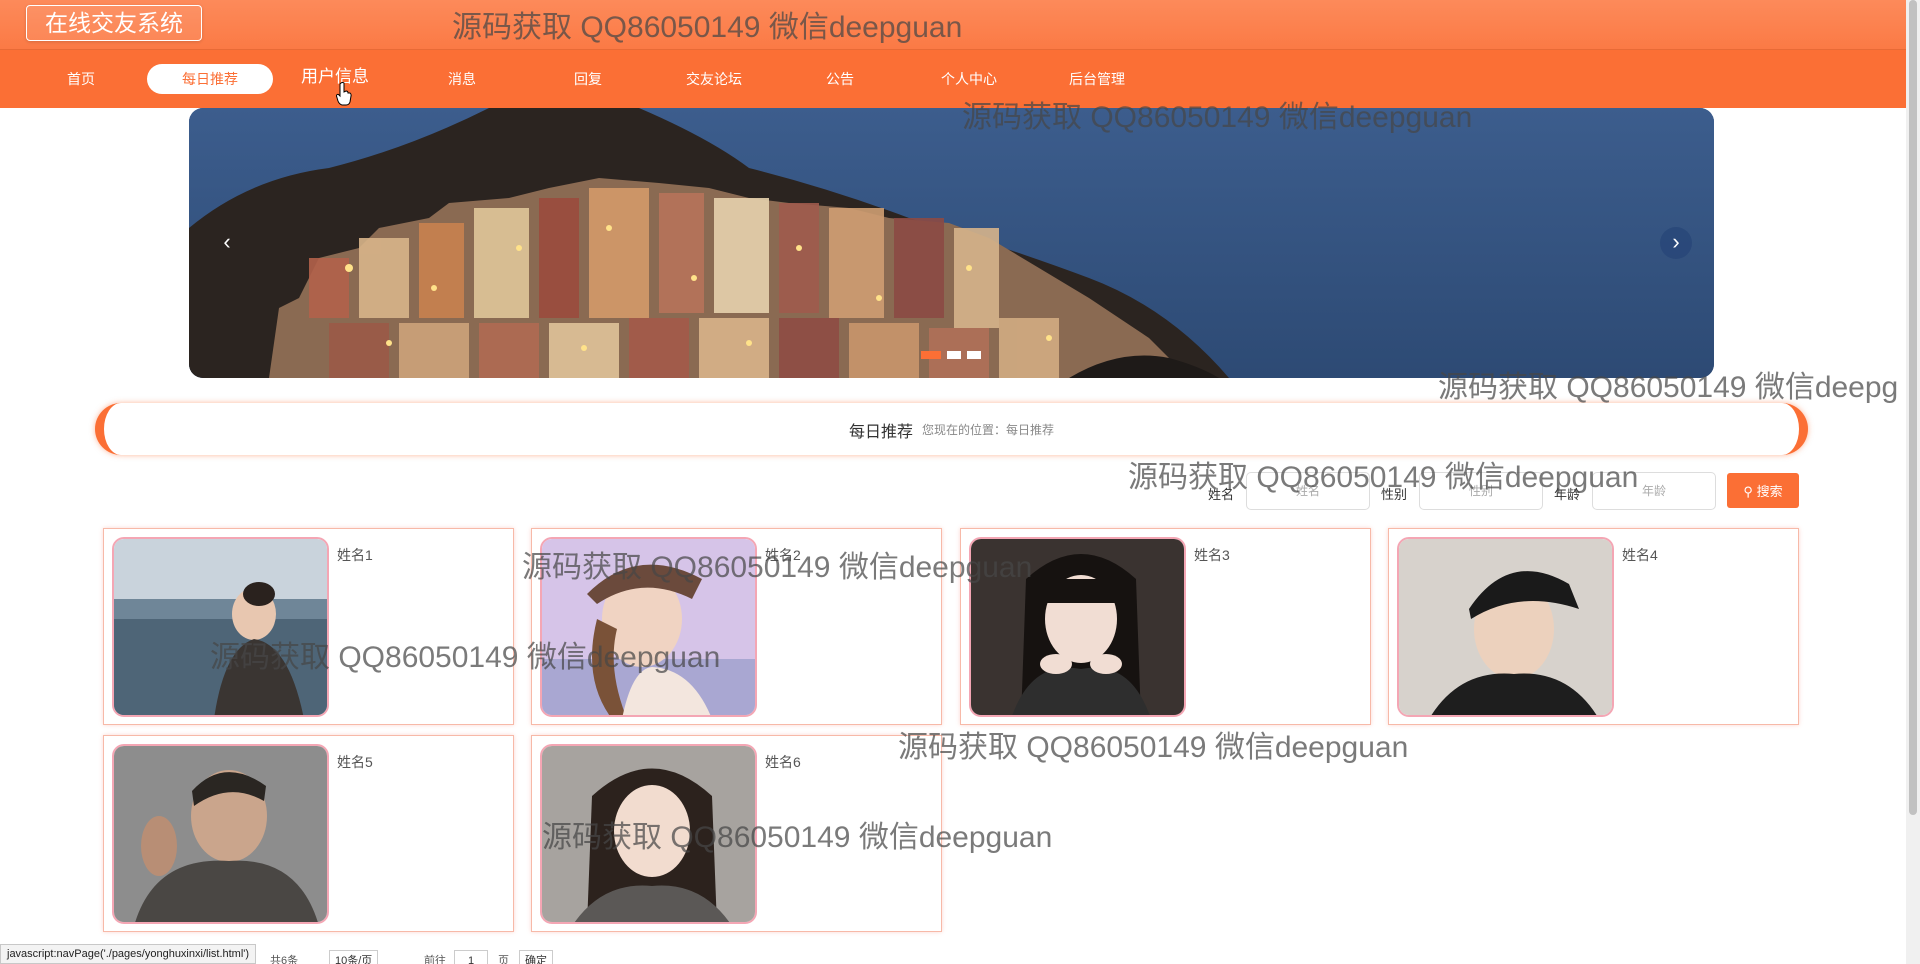  I want to click on nav-notices: 公告, so click(840, 79).